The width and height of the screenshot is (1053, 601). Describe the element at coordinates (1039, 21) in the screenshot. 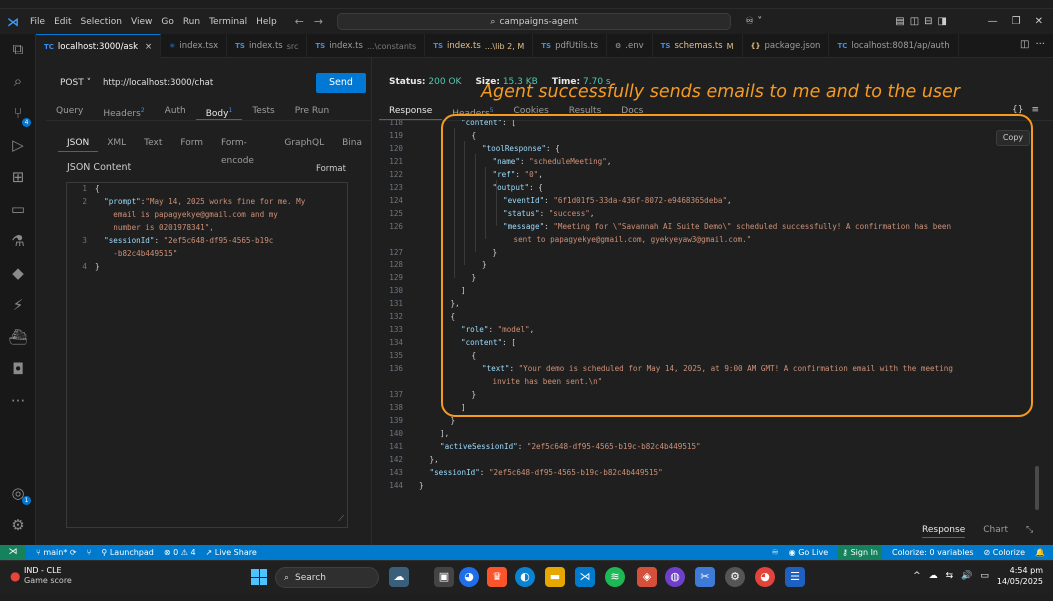

I see `close-window-icon: ✕` at that location.